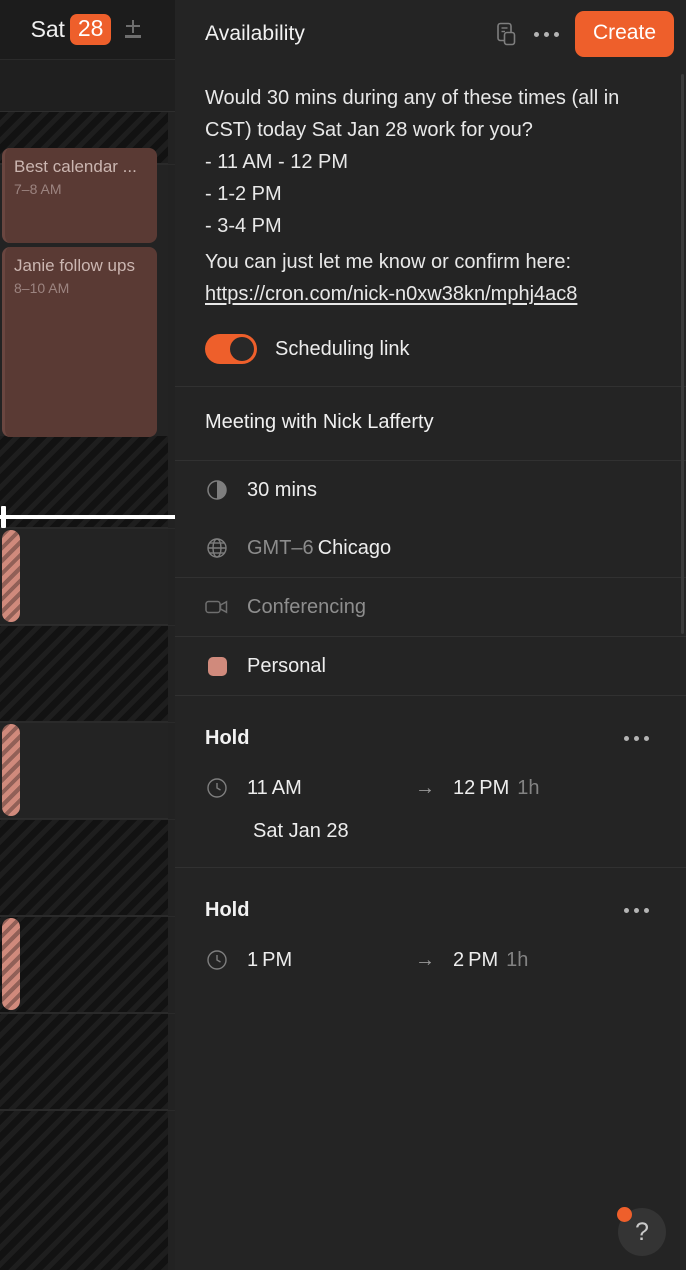 The width and height of the screenshot is (686, 1270). Describe the element at coordinates (430, 666) in the screenshot. I see `calendar-select-row: Personal` at that location.